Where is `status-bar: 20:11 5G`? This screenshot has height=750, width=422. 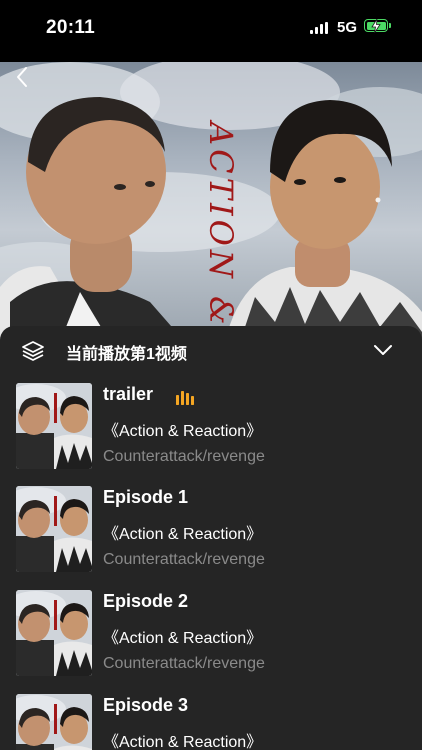 status-bar: 20:11 5G is located at coordinates (211, 31).